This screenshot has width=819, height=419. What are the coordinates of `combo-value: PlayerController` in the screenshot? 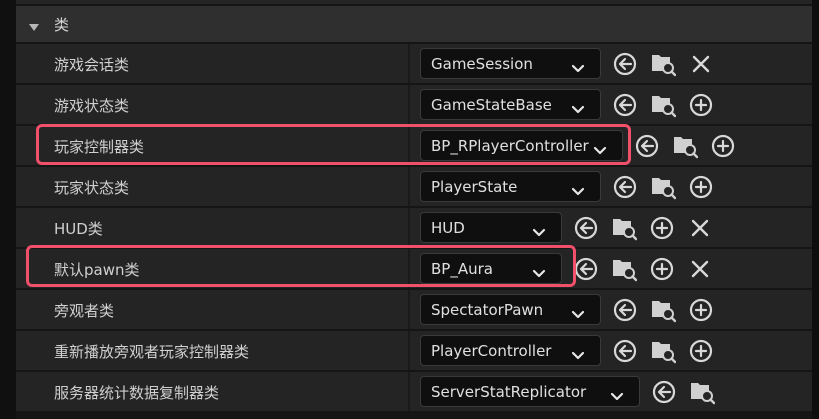 It's located at (491, 351).